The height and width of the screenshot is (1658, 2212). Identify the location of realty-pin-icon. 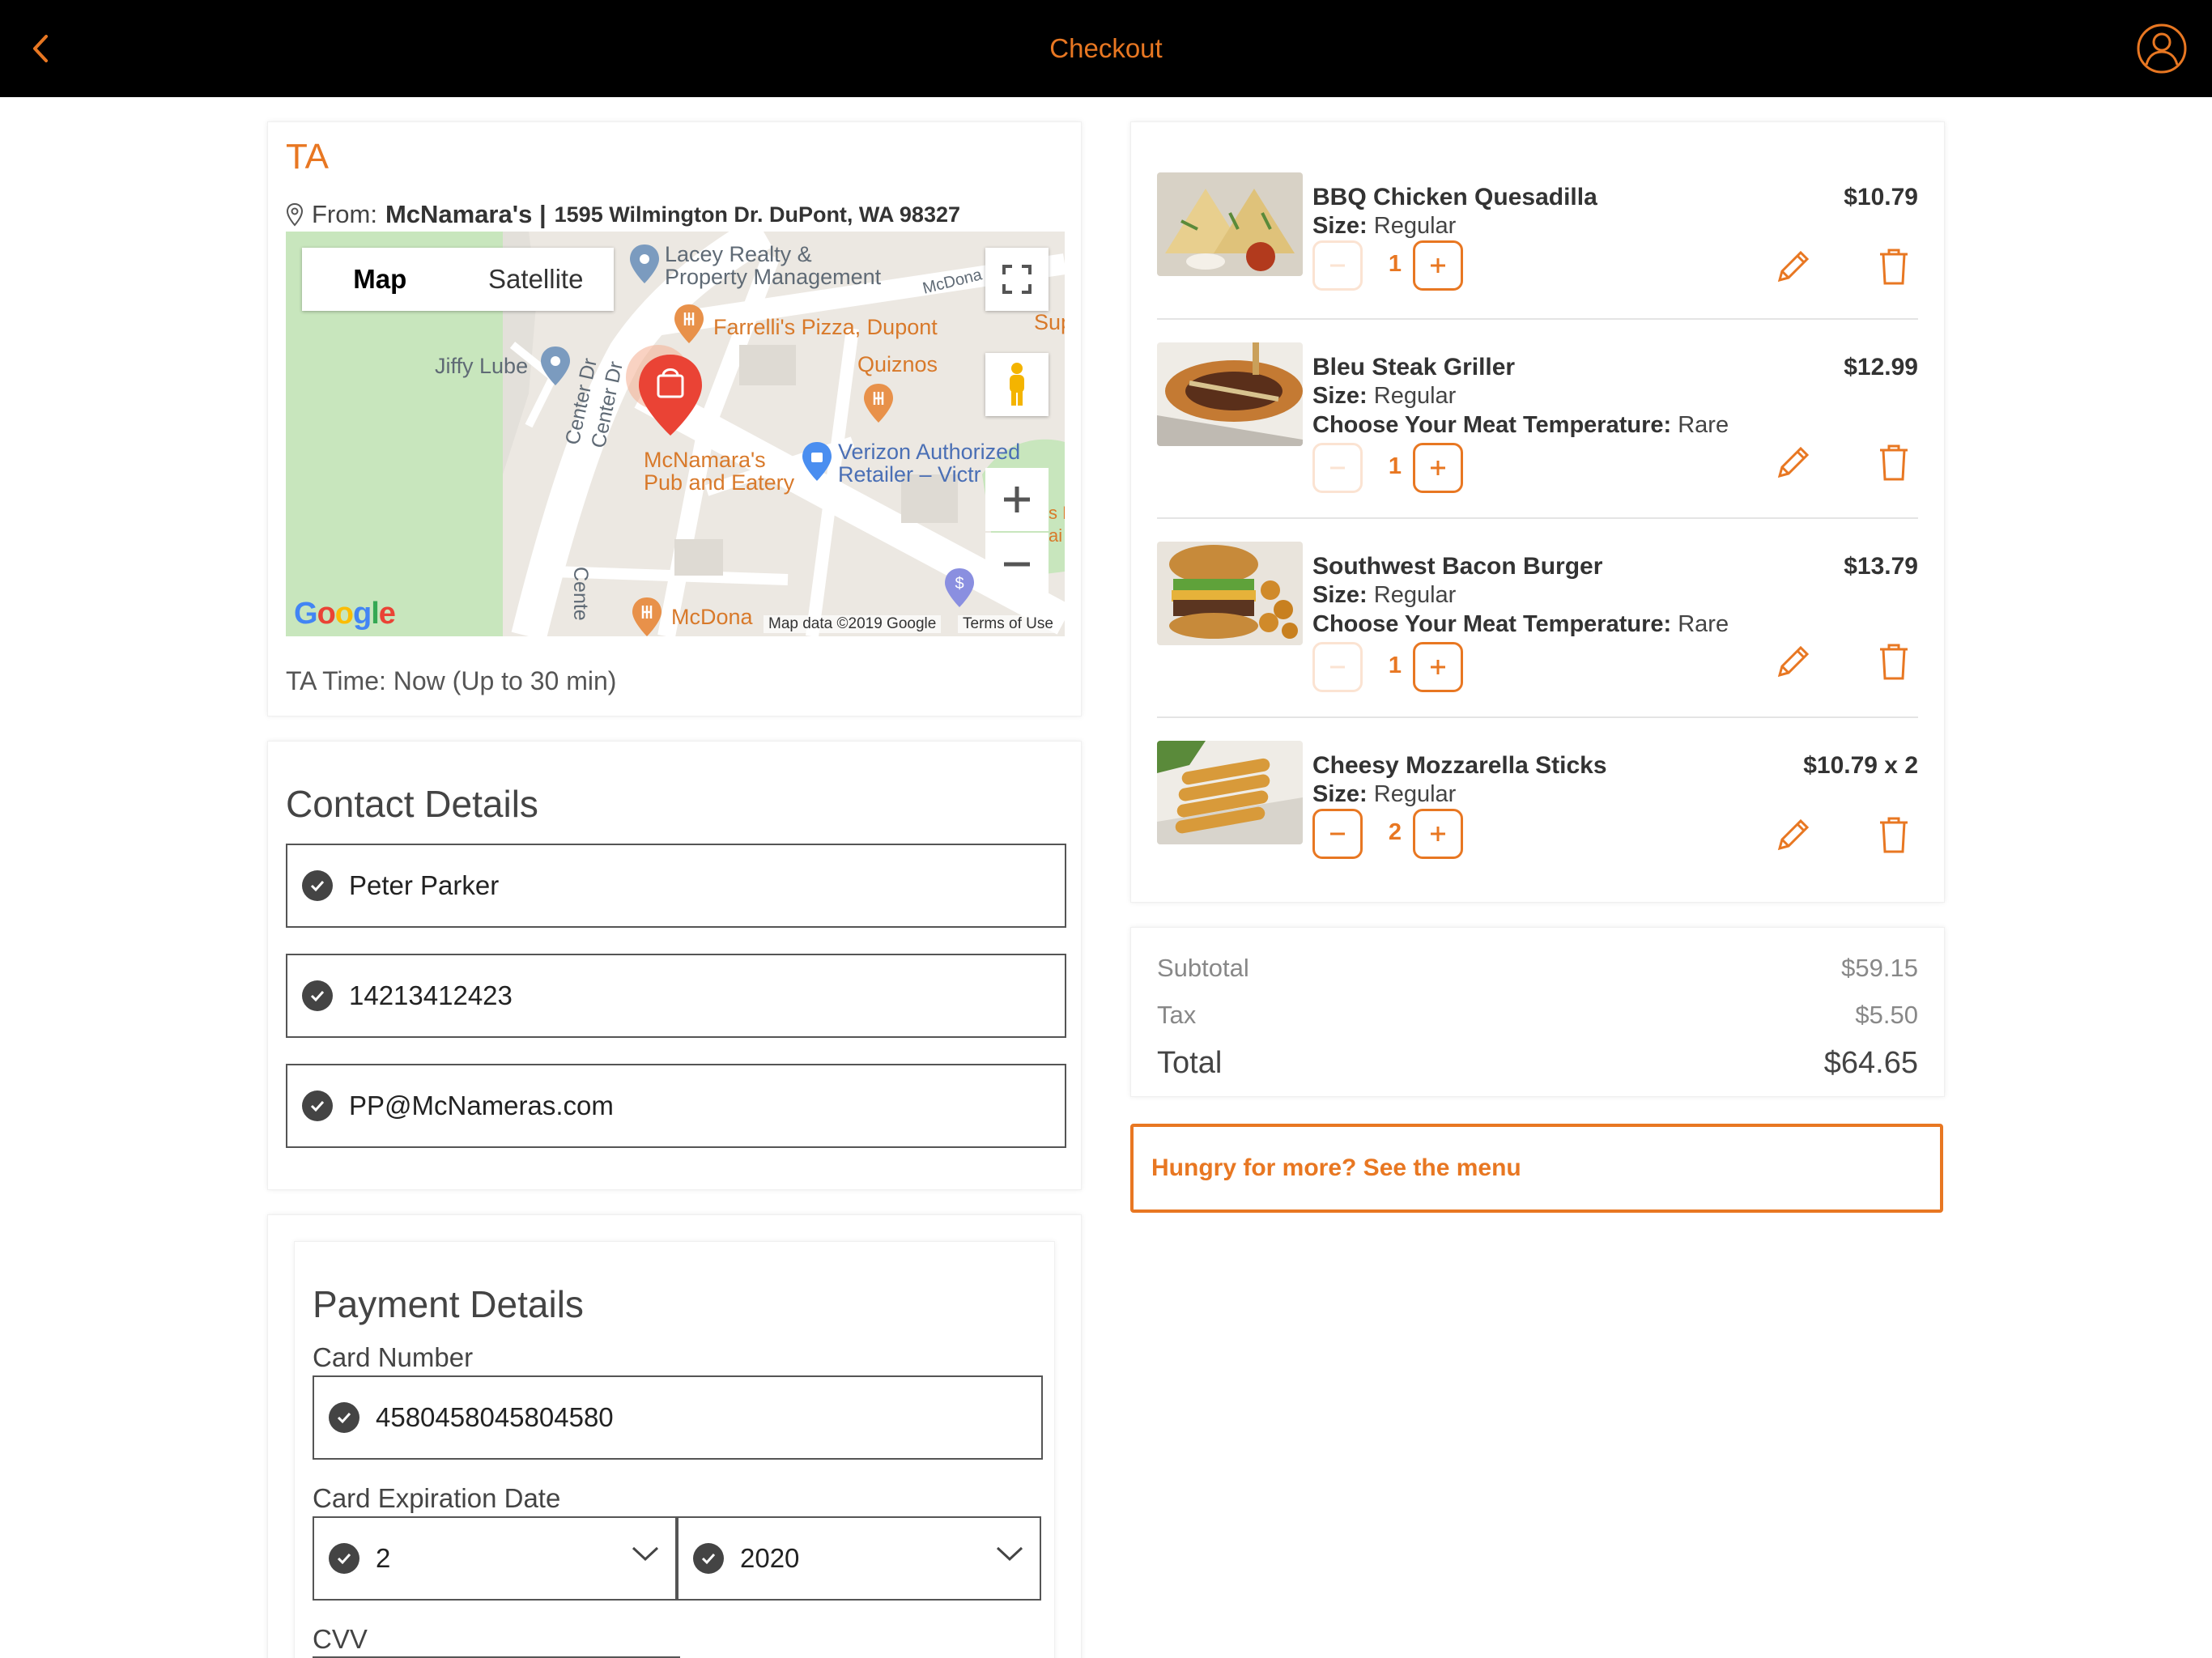
(644, 263).